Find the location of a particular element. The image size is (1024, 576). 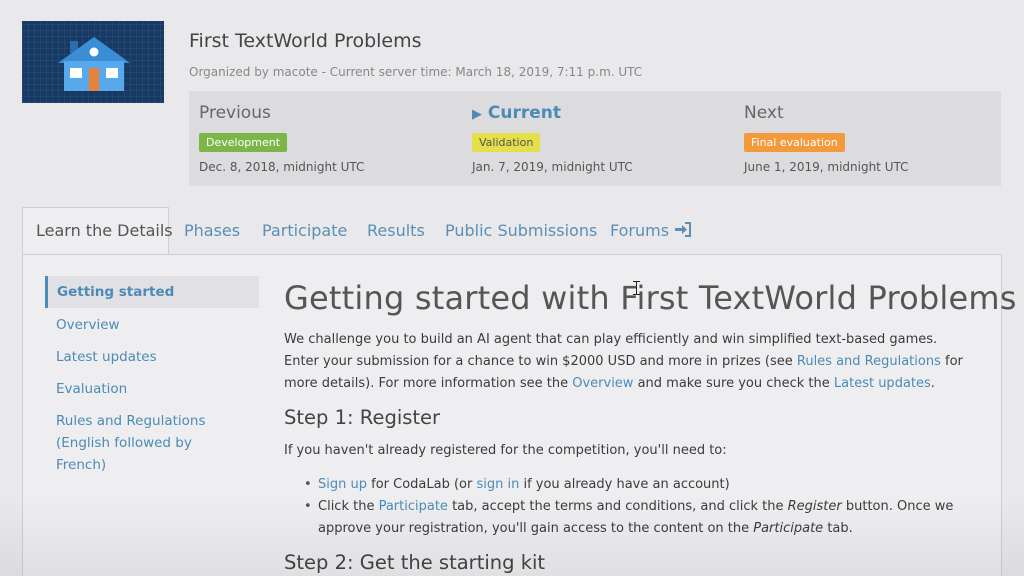

competition-logo is located at coordinates (93, 62).